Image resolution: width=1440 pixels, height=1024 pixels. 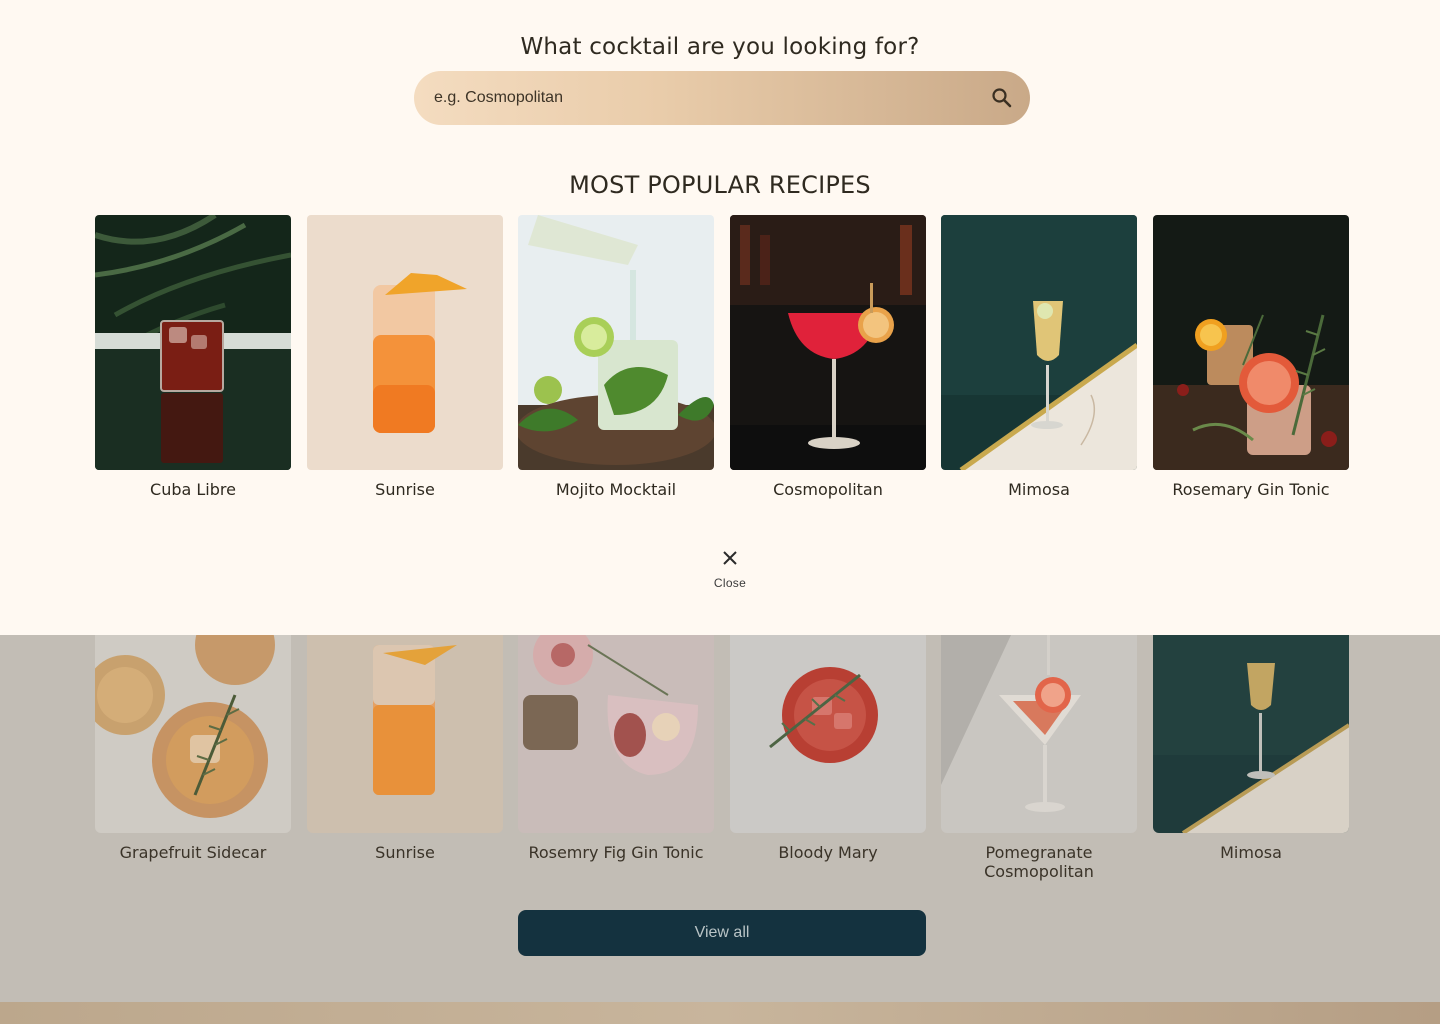 I want to click on recipe-name: Cosmopolitan, so click(x=828, y=489).